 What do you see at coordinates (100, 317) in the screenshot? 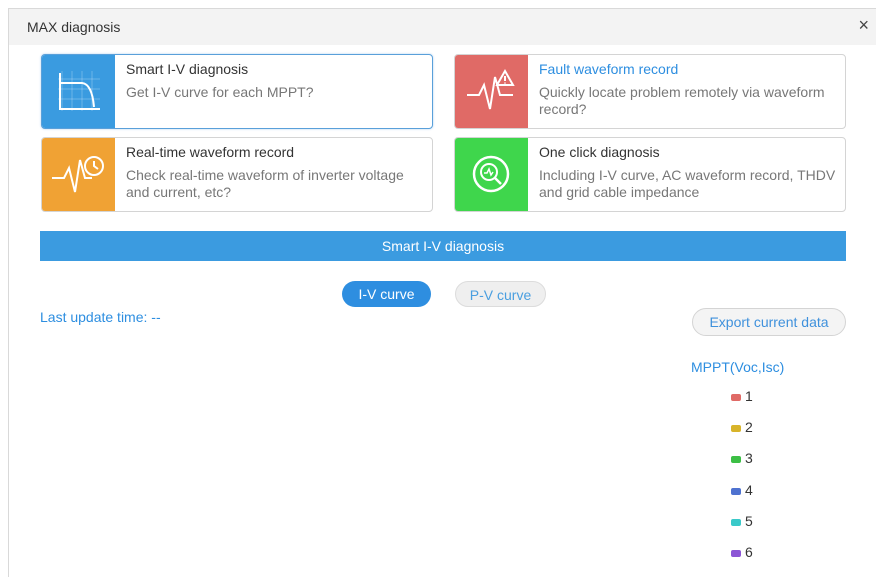
I see `last-update-time: Last update time: --` at bounding box center [100, 317].